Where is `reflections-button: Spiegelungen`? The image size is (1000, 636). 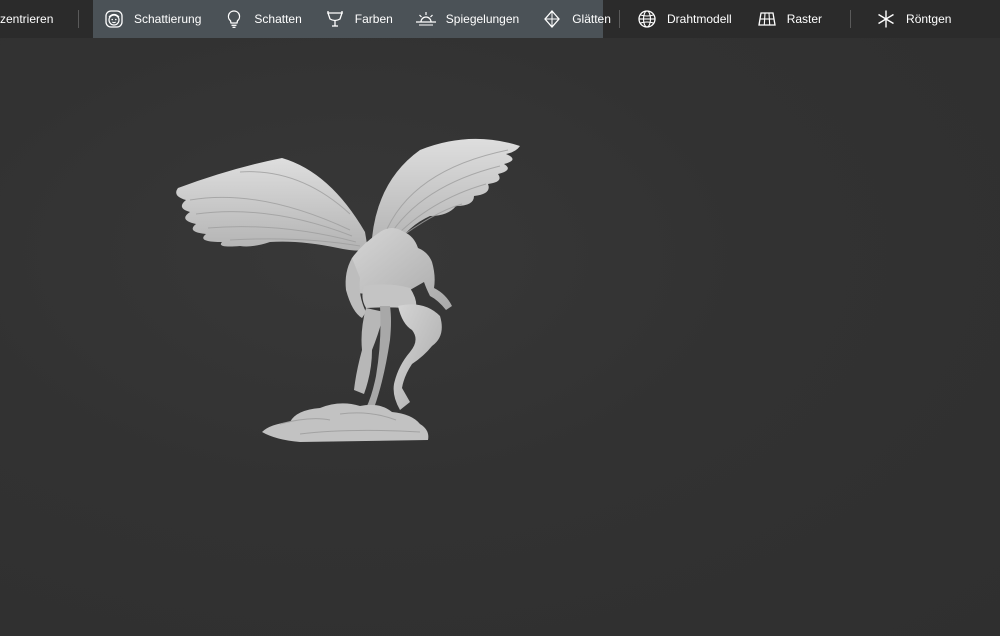 reflections-button: Spiegelungen is located at coordinates (467, 19).